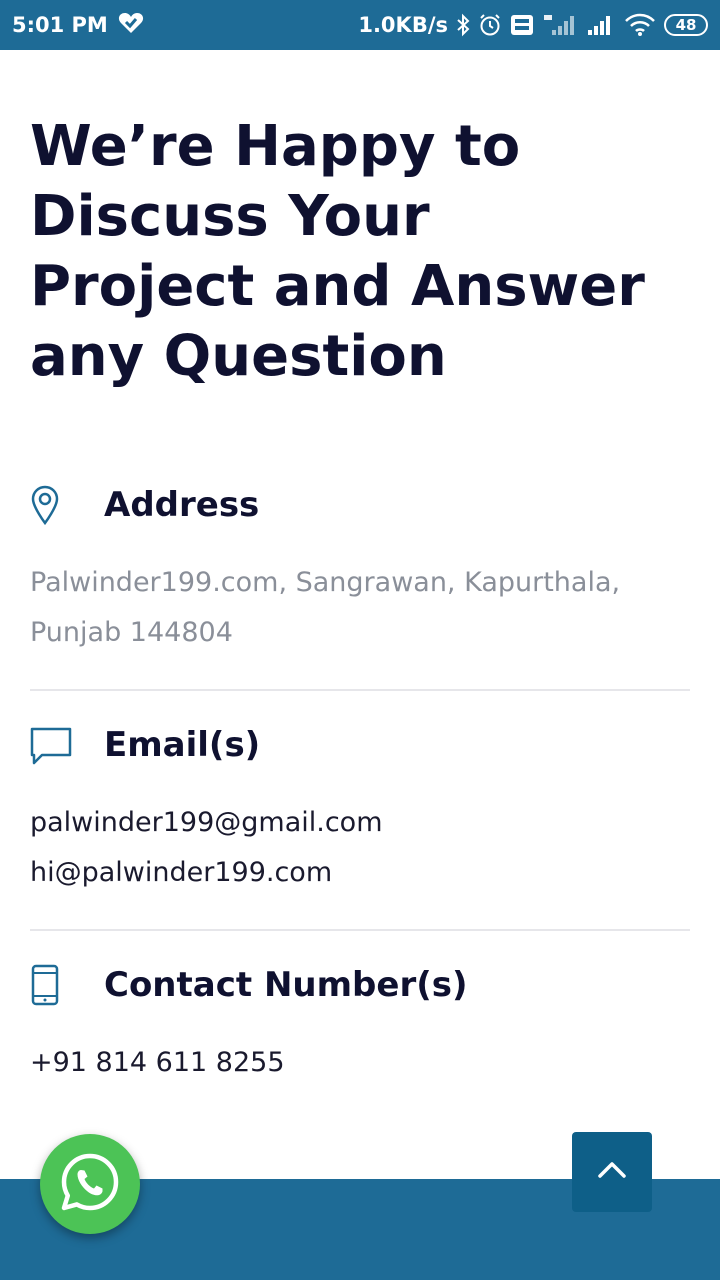 The height and width of the screenshot is (1280, 720). Describe the element at coordinates (686, 25) in the screenshot. I see `battery-indicator: 48` at that location.